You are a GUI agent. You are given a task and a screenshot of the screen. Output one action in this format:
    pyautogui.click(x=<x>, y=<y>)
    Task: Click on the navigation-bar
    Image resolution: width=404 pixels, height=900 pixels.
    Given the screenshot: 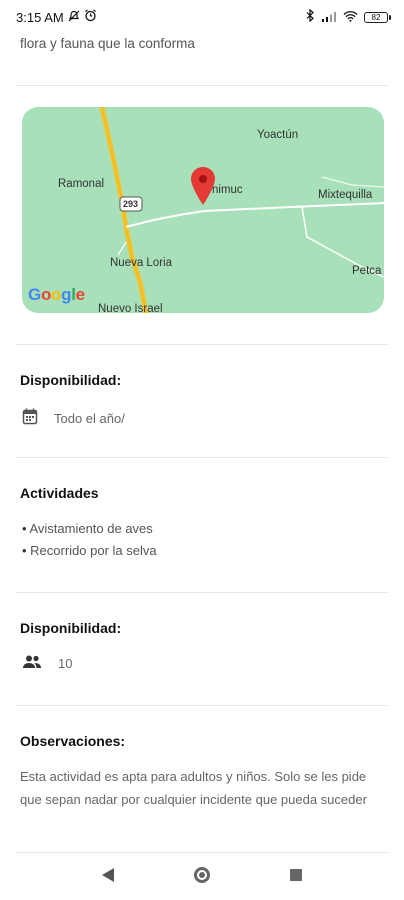 What is the action you would take?
    pyautogui.click(x=202, y=875)
    